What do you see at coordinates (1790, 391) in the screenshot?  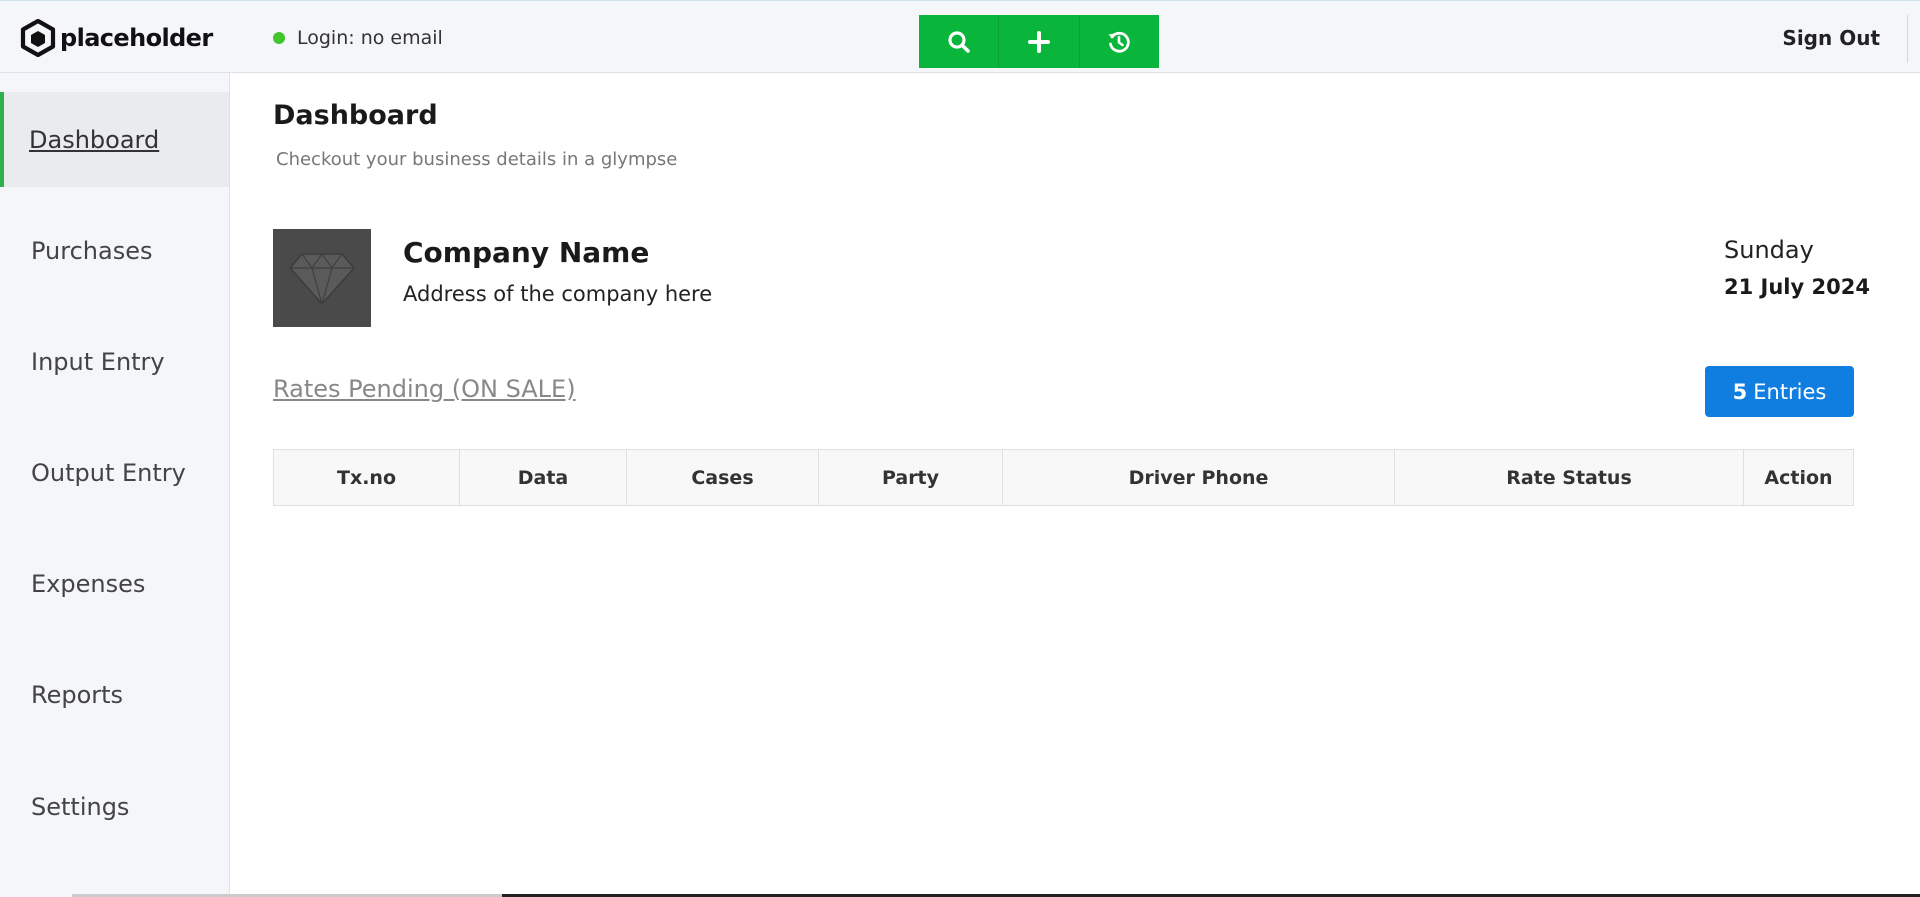 I see `entries-label: Entries` at bounding box center [1790, 391].